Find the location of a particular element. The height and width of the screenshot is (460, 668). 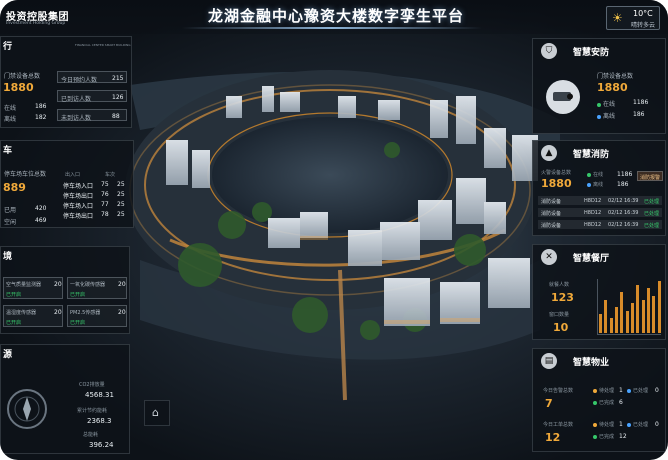

metric1-label: 在线 is located at coordinates (10, 108).